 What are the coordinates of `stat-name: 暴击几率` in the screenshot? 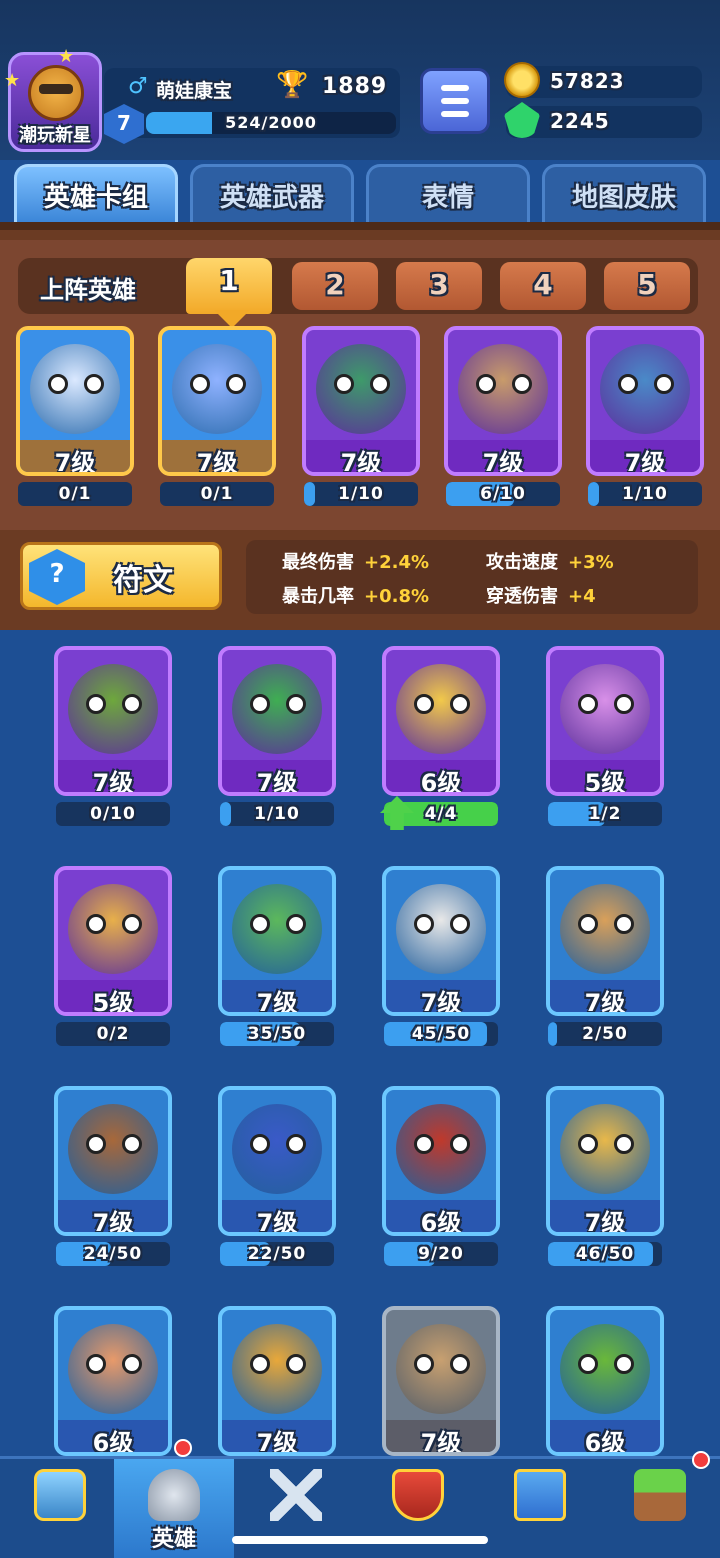 It's located at (318, 596).